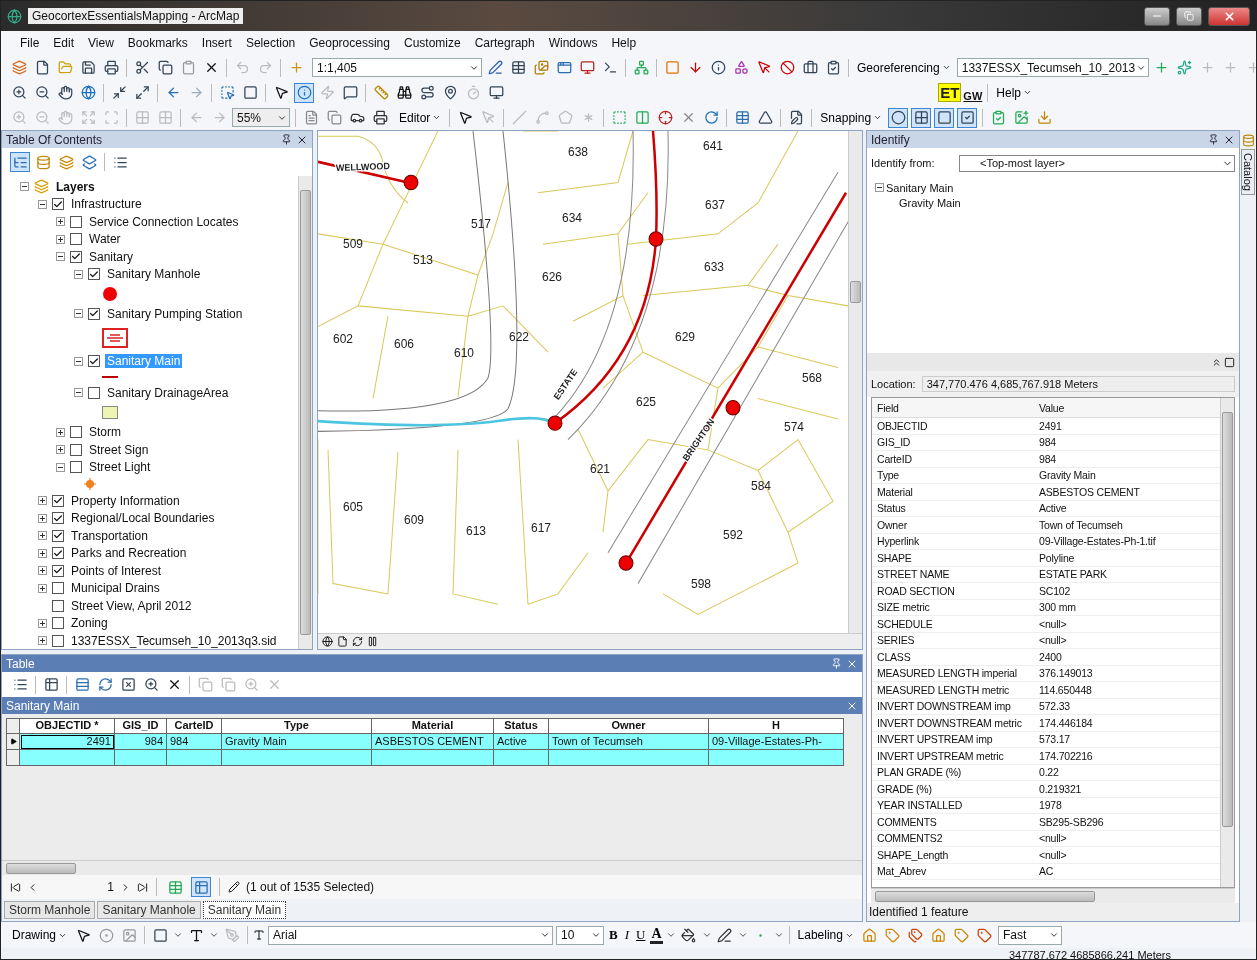 Image resolution: width=1257 pixels, height=960 pixels. What do you see at coordinates (519, 336) in the screenshot?
I see `parcel-number: 622` at bounding box center [519, 336].